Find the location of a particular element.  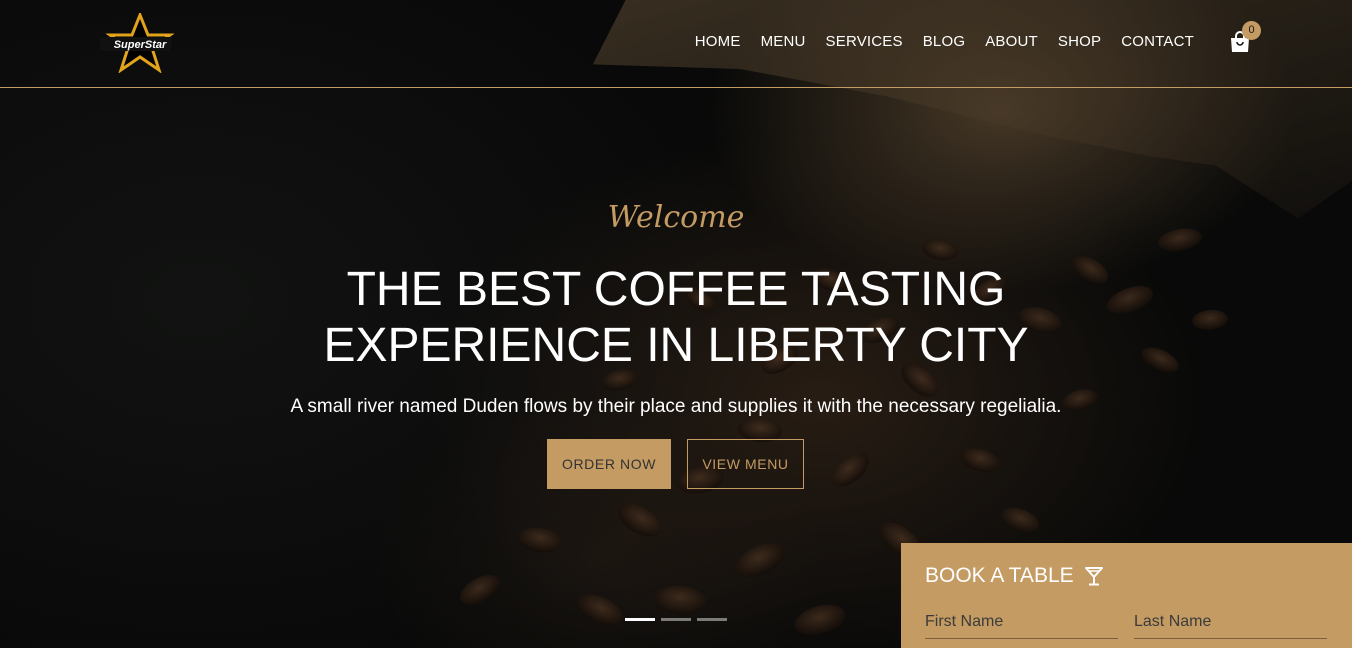

book-table-label: BOOK A TABLE is located at coordinates (999, 575).